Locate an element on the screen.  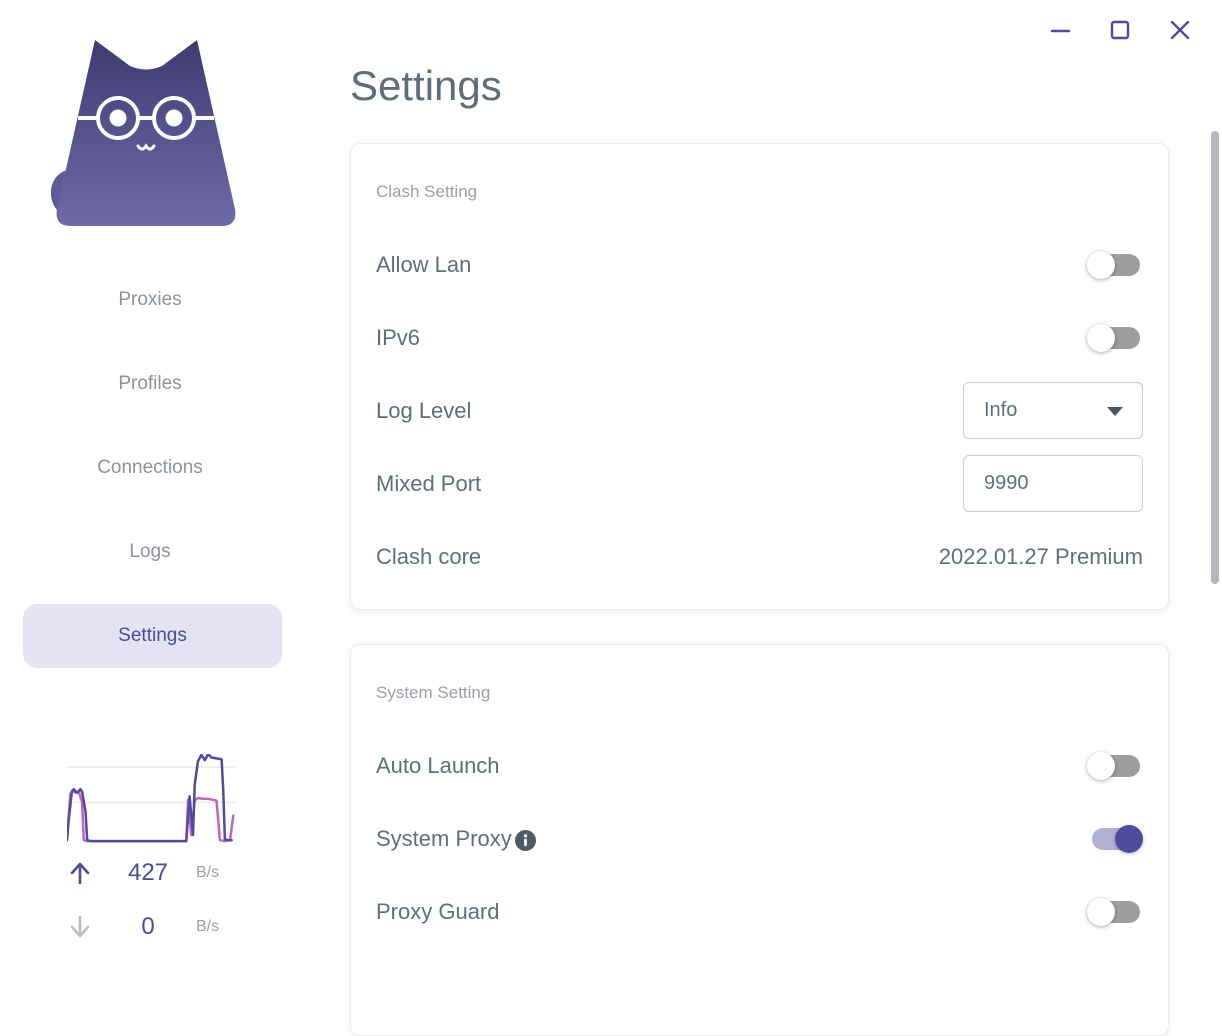
sidebar-item-logs: Logs is located at coordinates (150, 552).